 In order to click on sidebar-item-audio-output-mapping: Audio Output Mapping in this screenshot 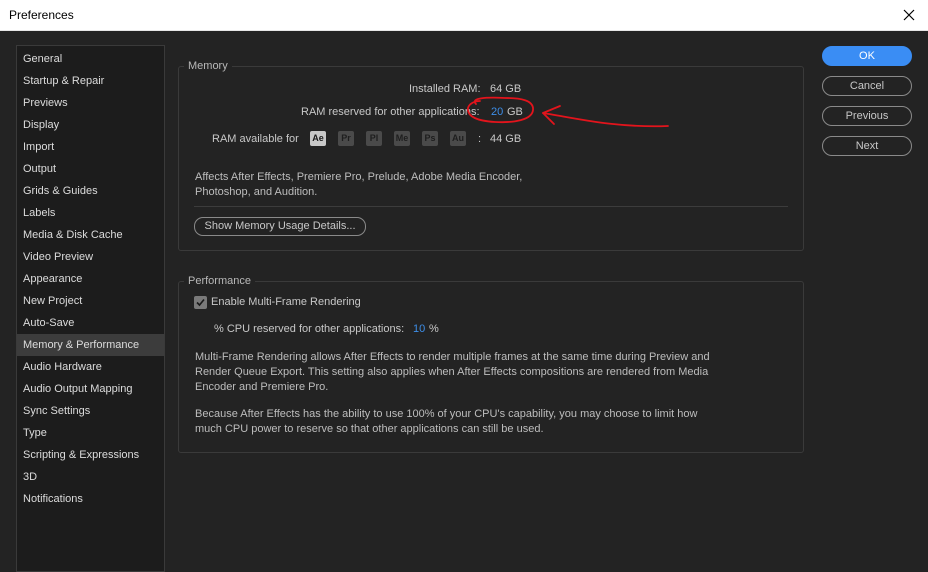, I will do `click(90, 389)`.